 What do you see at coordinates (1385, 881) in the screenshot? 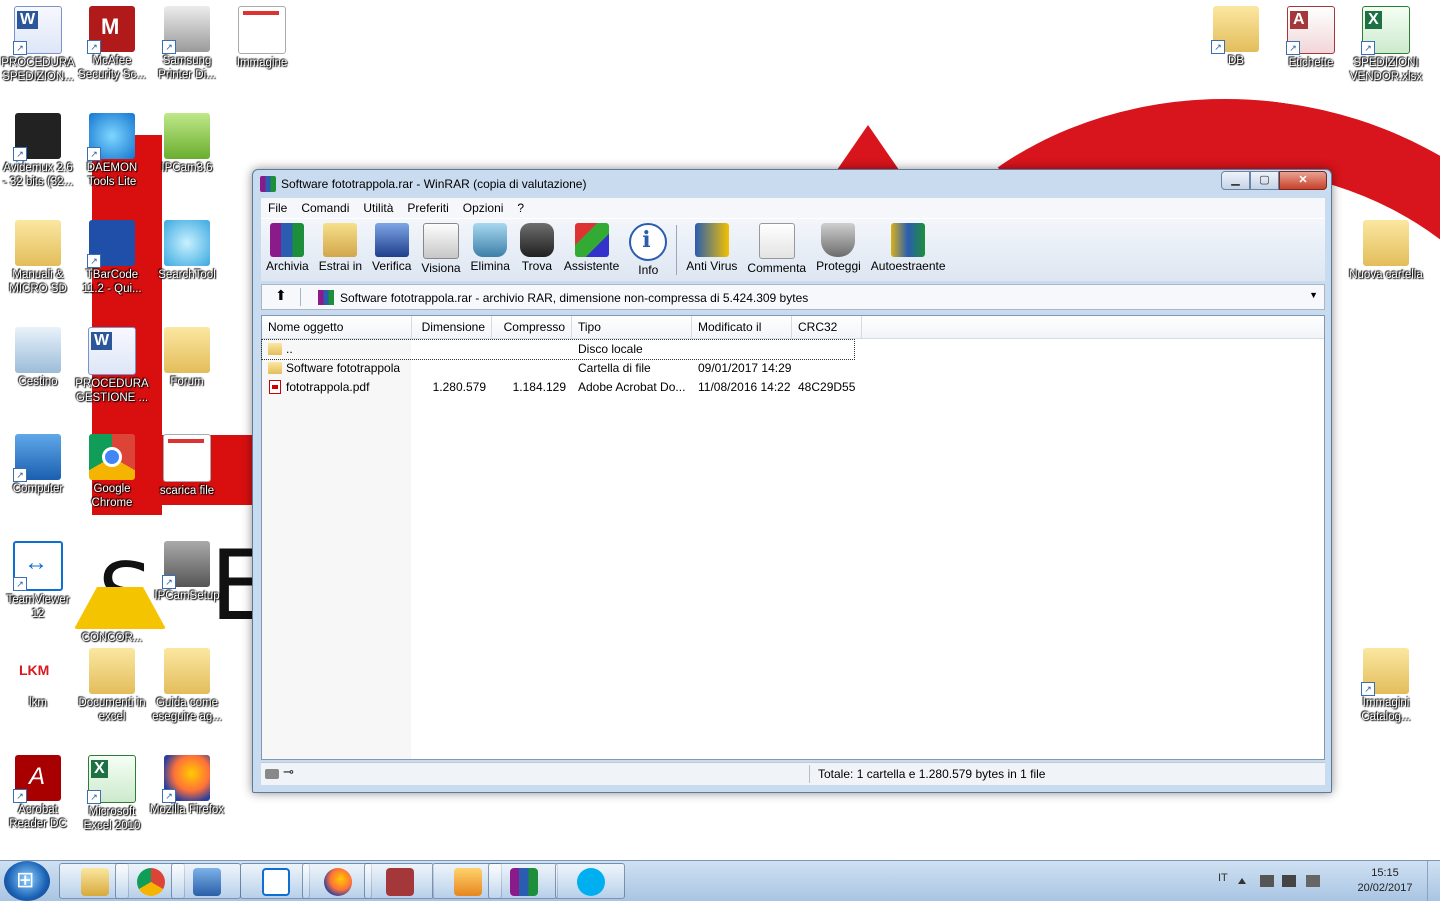
I see `clock: 15:15 20/02/2017` at bounding box center [1385, 881].